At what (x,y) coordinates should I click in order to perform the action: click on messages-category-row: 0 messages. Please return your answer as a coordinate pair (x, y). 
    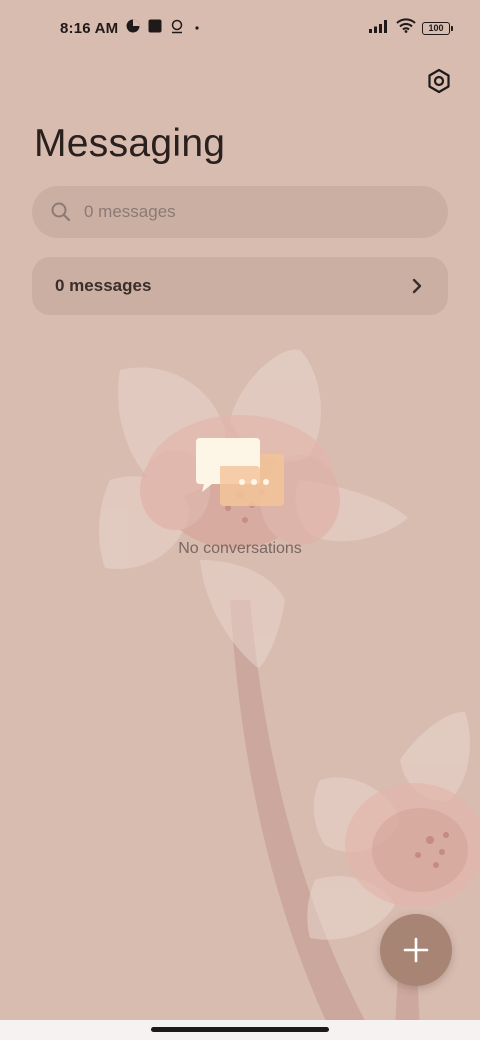
    Looking at the image, I should click on (240, 286).